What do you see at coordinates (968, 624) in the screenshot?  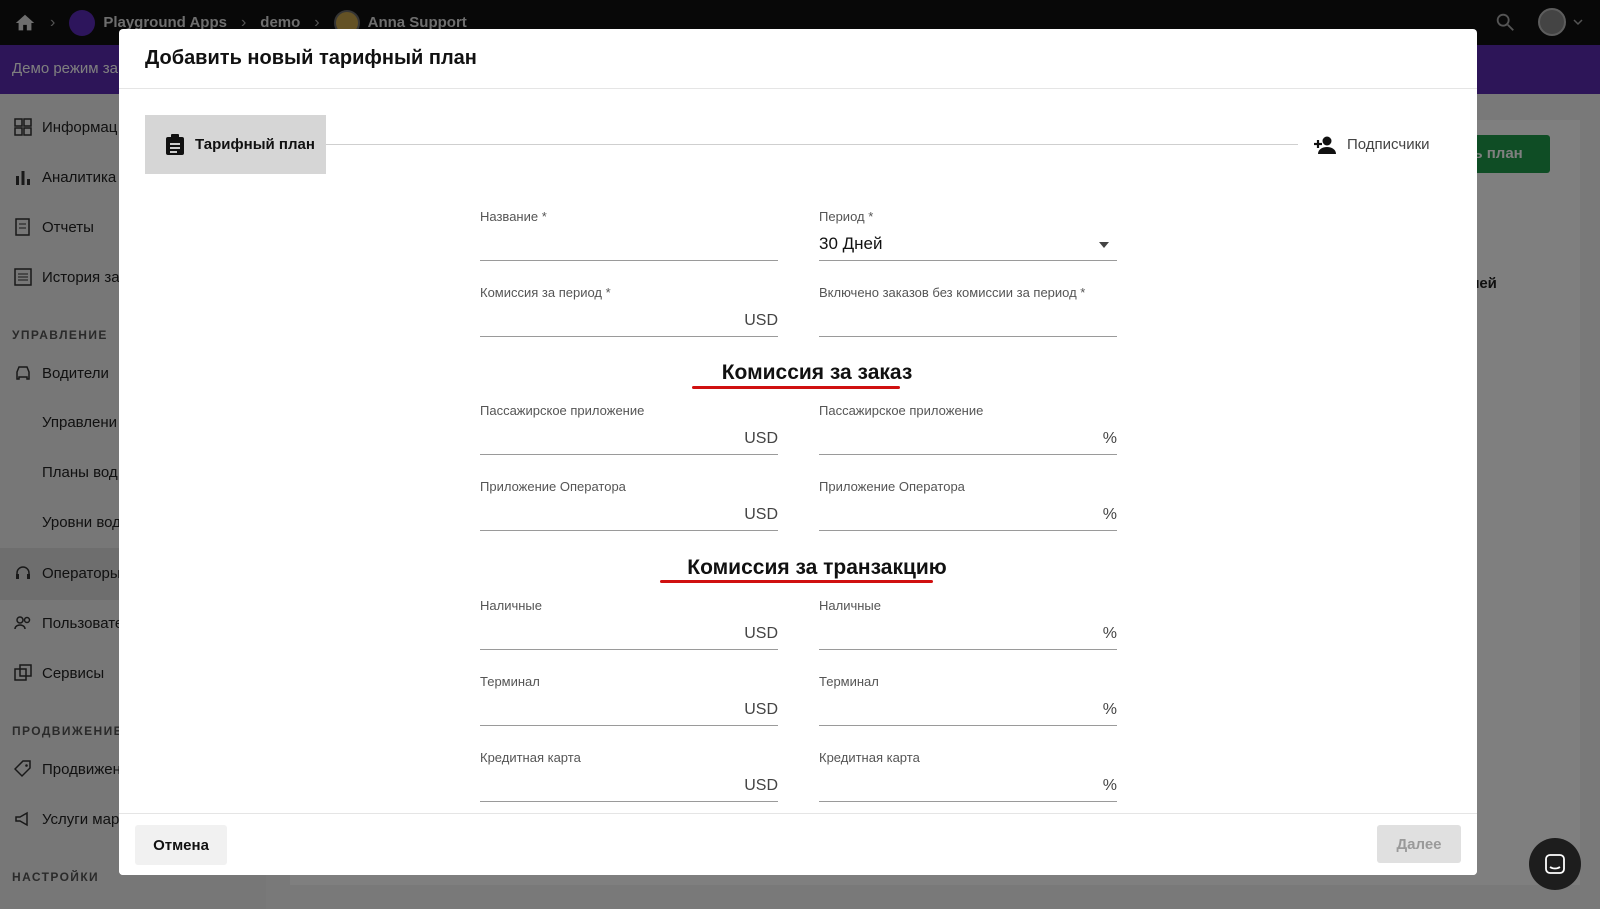 I see `cash-percent-field: Наличные %` at bounding box center [968, 624].